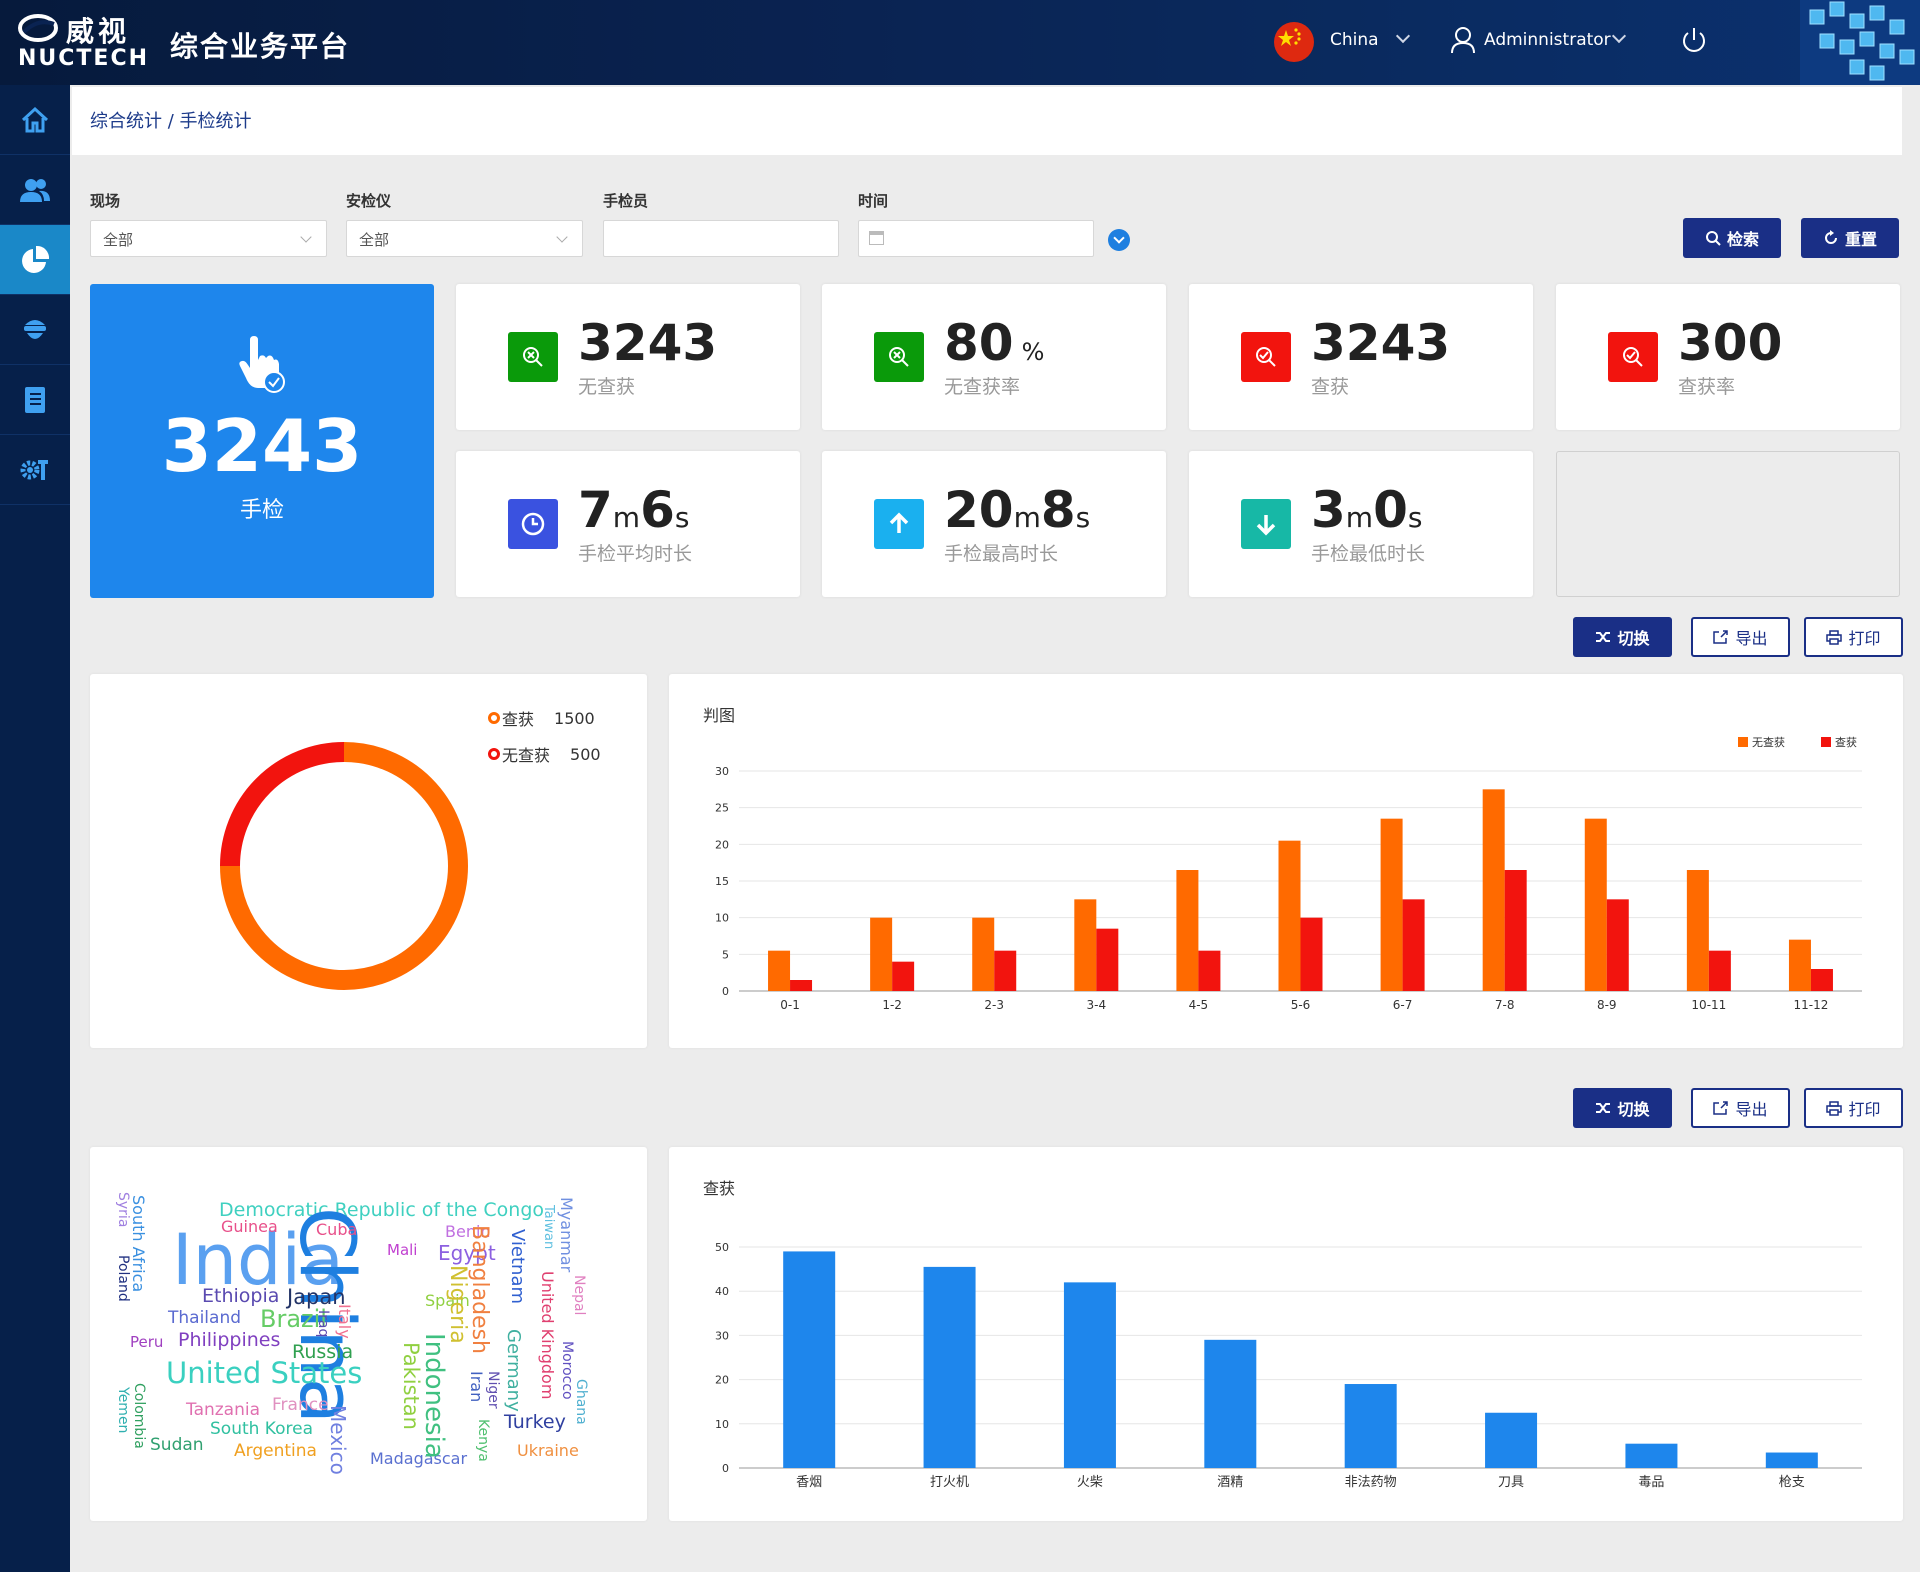  What do you see at coordinates (1768, 742) in the screenshot?
I see `legend-label: 无查获` at bounding box center [1768, 742].